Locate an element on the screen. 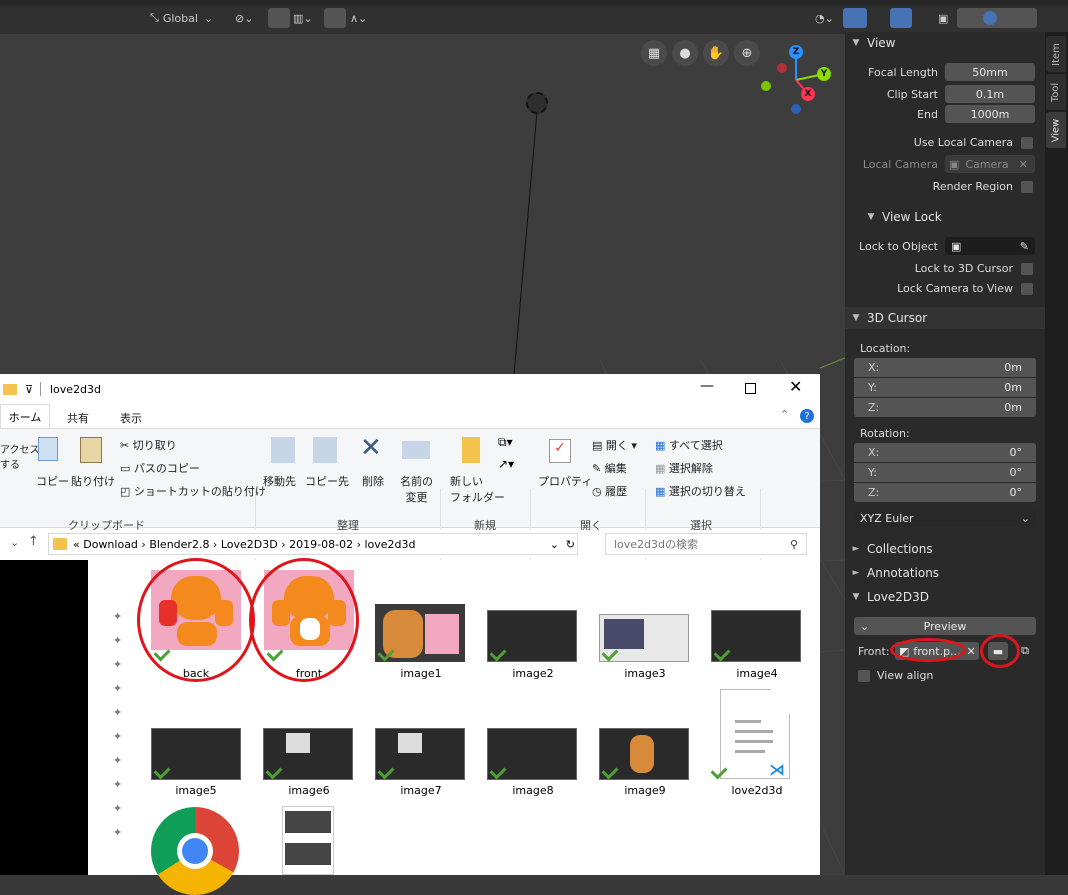 The width and height of the screenshot is (1068, 895). select-all-button: ▦ すべて選択 is located at coordinates (689, 445).